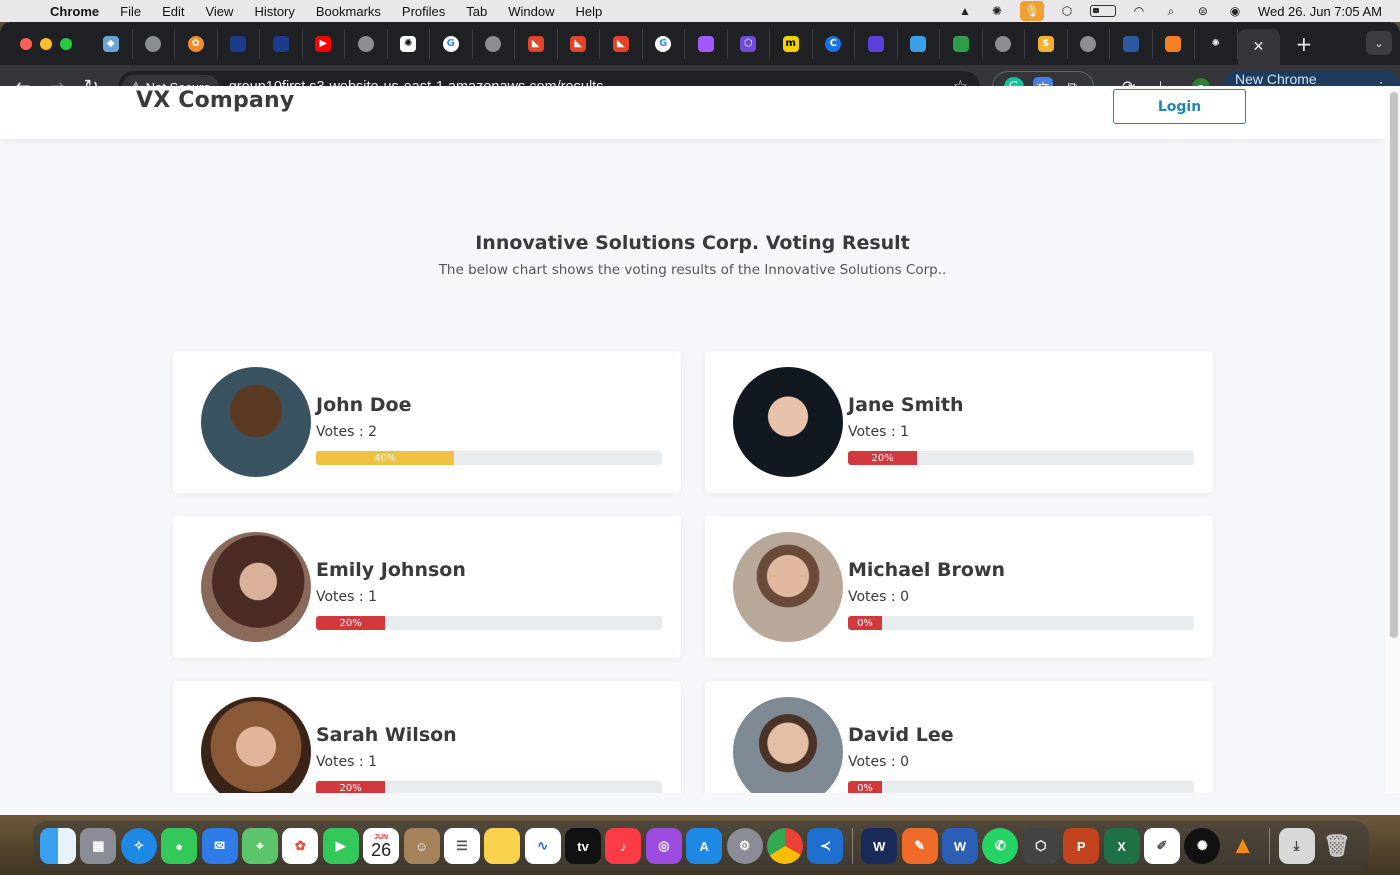 Image resolution: width=1400 pixels, height=875 pixels. I want to click on textedit-icon: ✐, so click(1161, 846).